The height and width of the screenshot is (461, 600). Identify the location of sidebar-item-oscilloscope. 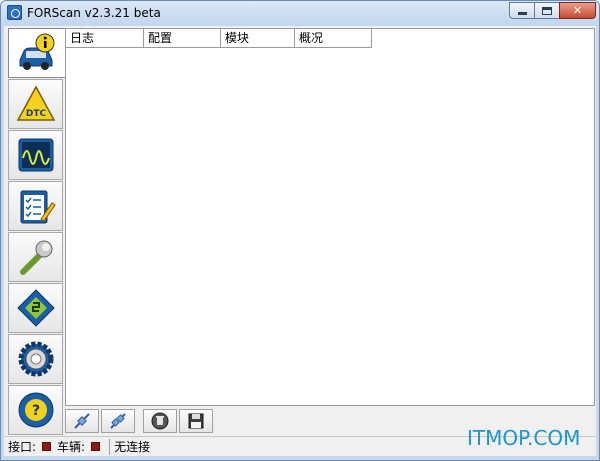
(35, 155).